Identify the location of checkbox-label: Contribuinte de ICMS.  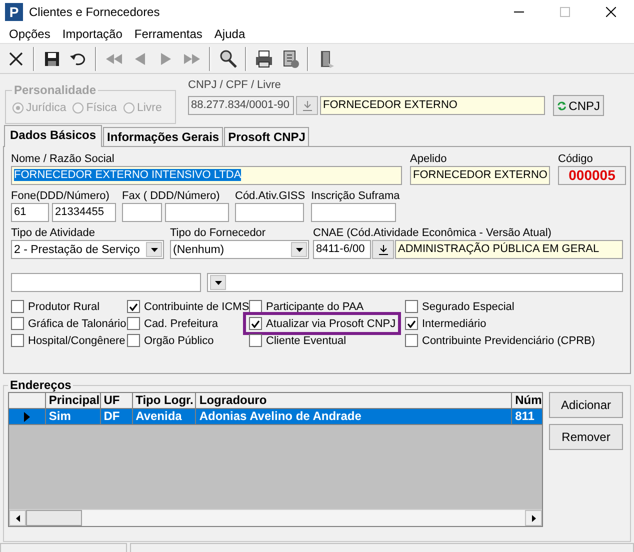
(197, 306).